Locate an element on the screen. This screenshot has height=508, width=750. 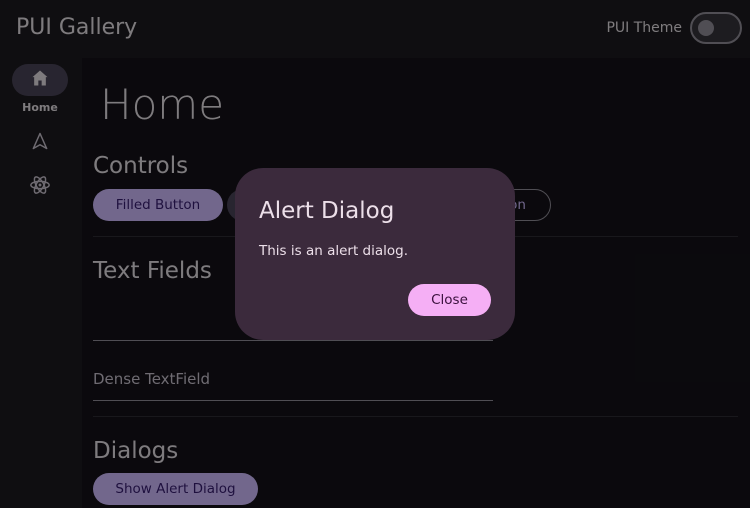
dialog-body: This is an alert dialog. is located at coordinates (334, 251).